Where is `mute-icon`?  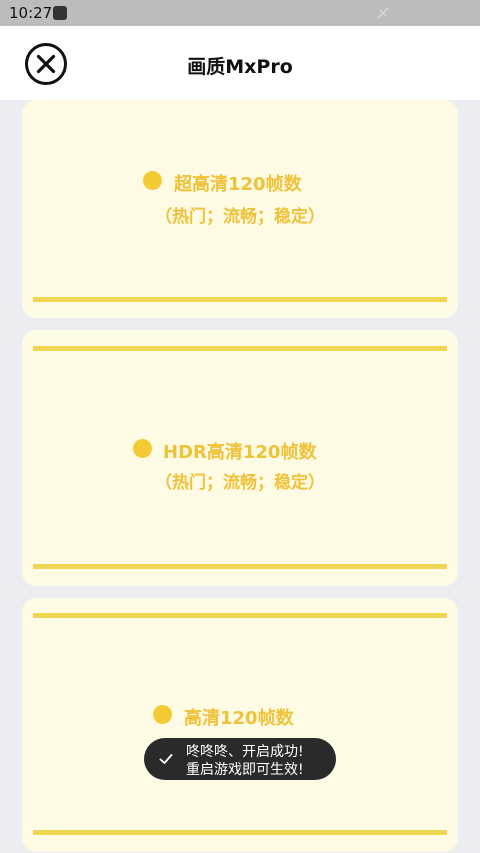
mute-icon is located at coordinates (383, 13).